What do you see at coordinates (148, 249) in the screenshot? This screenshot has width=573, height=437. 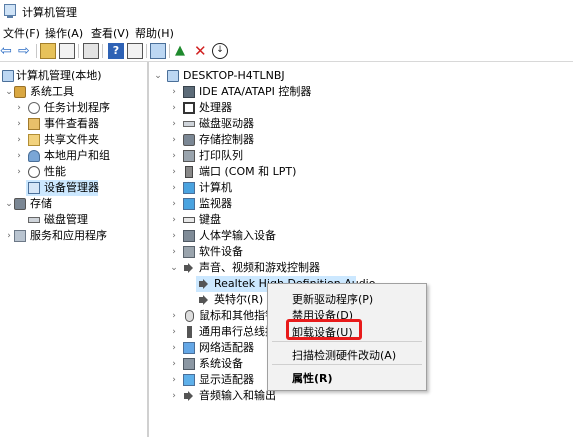 I see `pane-splitter` at bounding box center [148, 249].